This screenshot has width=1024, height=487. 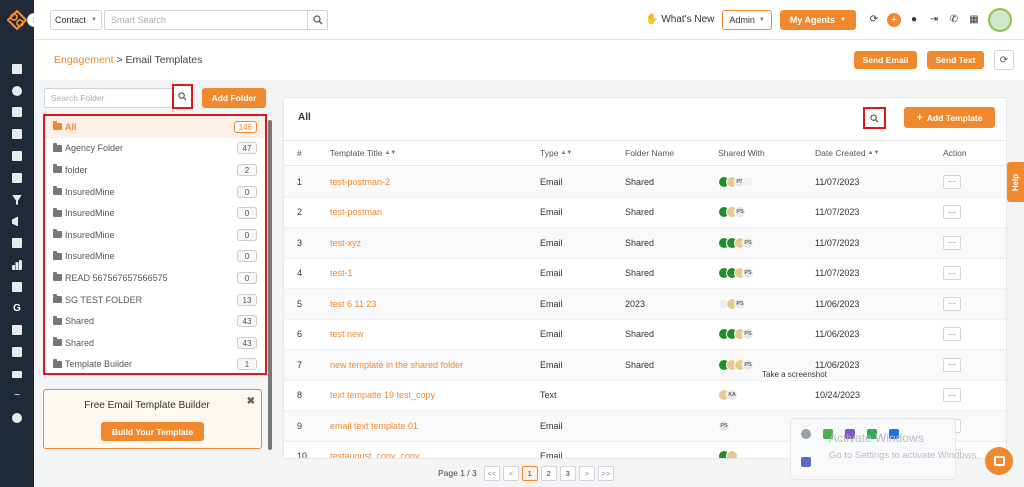 I want to click on page-button-1: 1, so click(x=529, y=473).